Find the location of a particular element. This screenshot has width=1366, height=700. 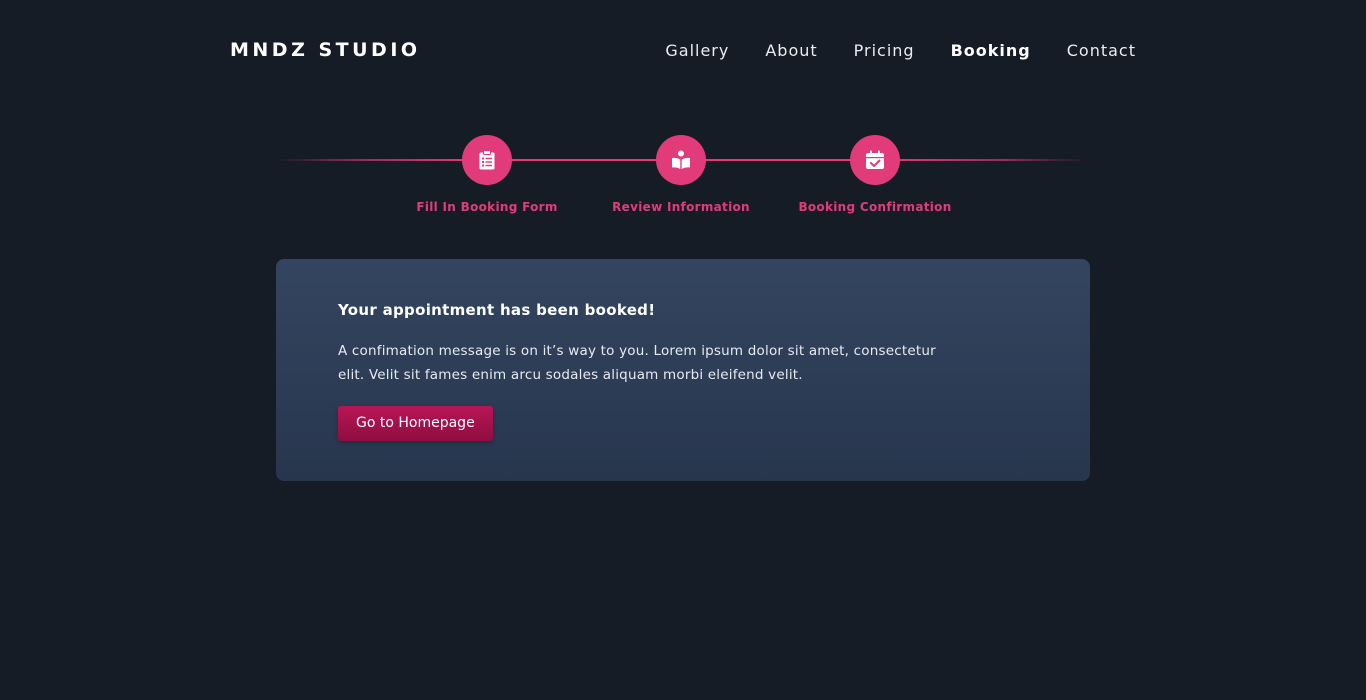

step-label: Booking Confirmation is located at coordinates (875, 207).